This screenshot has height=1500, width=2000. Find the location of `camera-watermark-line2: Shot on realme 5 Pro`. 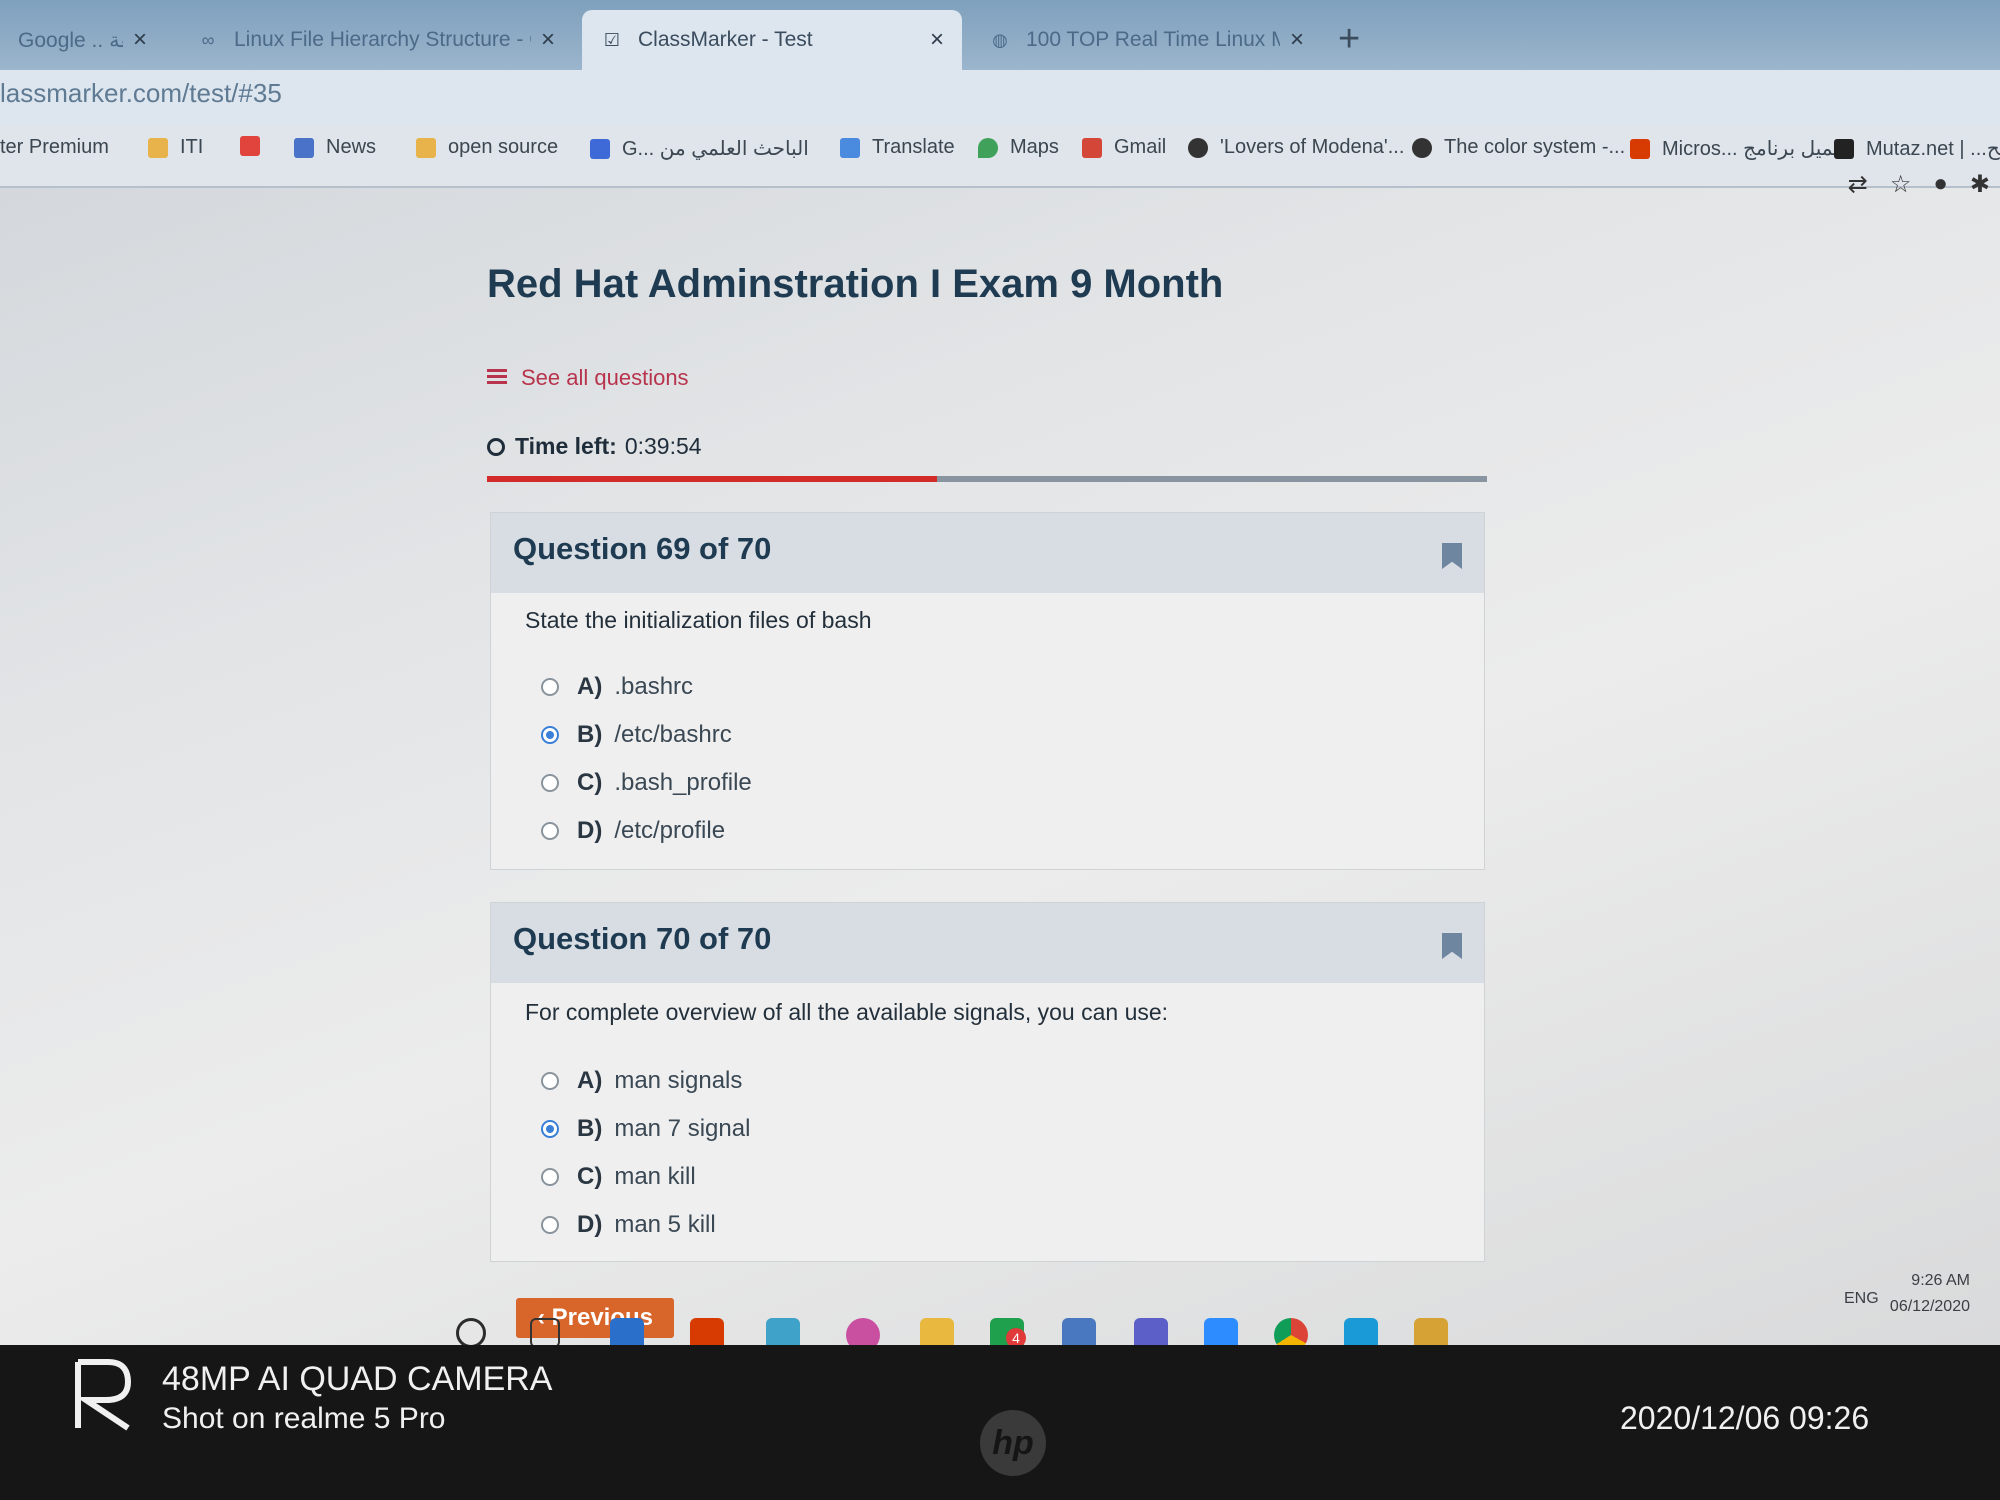

camera-watermark-line2: Shot on realme 5 Pro is located at coordinates (304, 1418).